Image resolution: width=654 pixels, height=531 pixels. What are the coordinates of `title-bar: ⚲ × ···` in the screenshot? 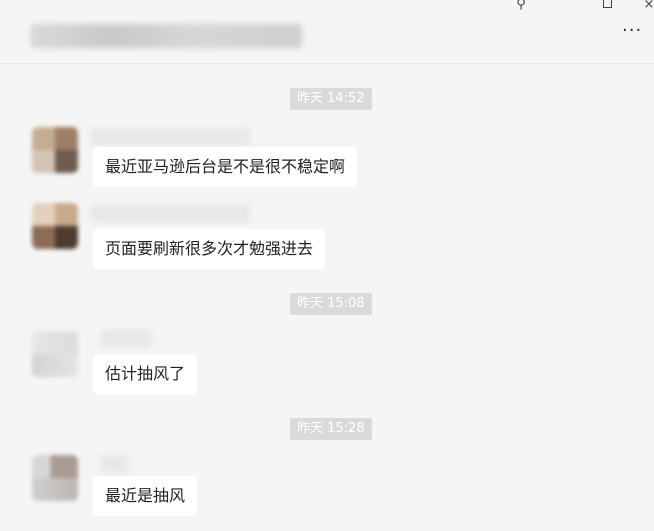 It's located at (327, 32).